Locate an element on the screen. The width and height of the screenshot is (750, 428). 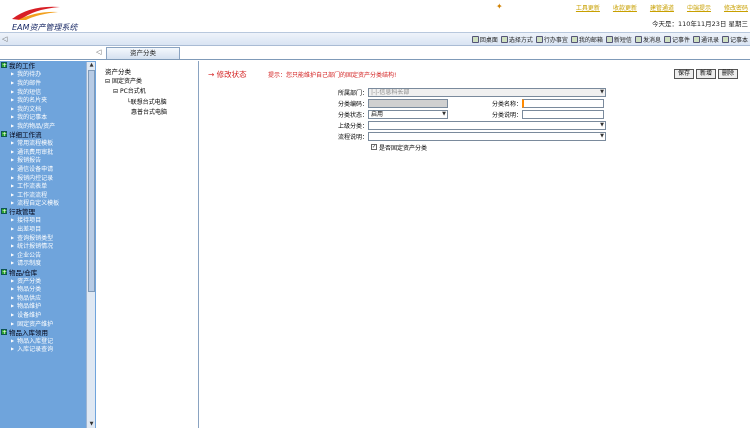
sidebar-scrollbar: ▲ ▼ is located at coordinates (90, 245).